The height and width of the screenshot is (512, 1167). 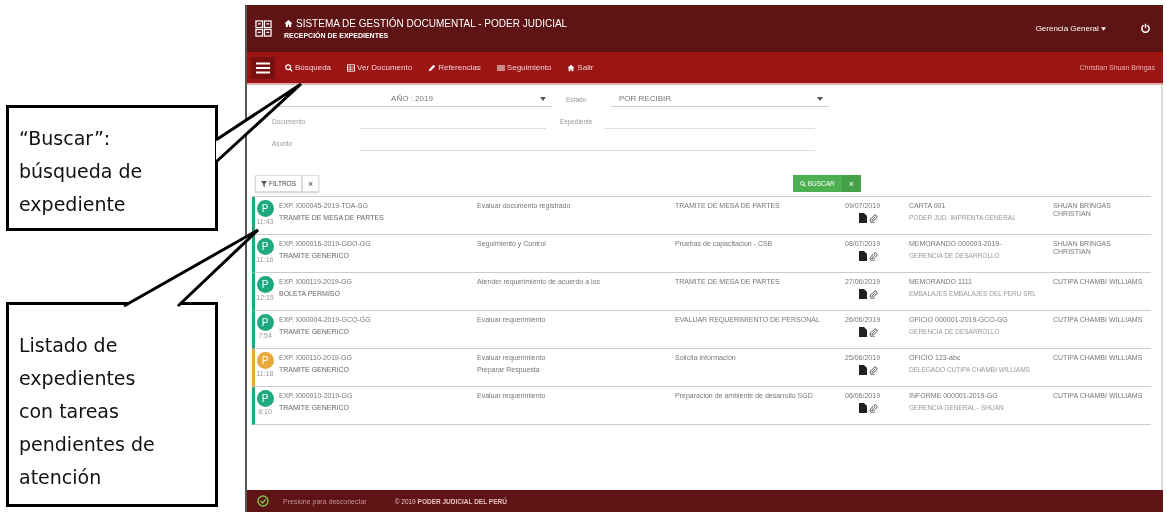 What do you see at coordinates (1070, 28) in the screenshot?
I see `user-menu: Gerencia General` at bounding box center [1070, 28].